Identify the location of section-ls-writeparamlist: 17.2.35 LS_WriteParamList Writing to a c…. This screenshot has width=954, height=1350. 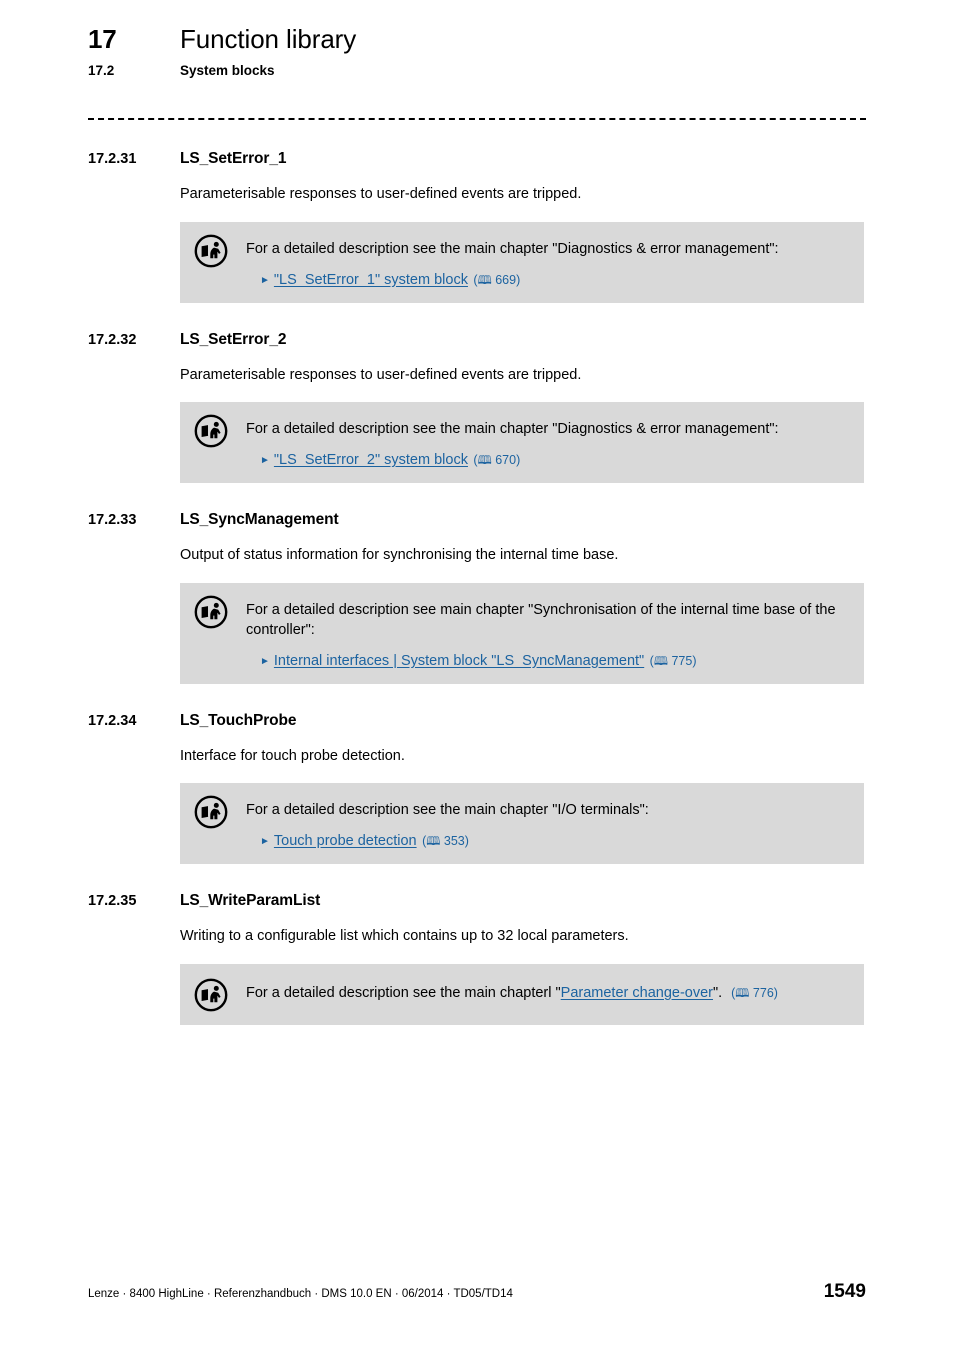
(477, 958).